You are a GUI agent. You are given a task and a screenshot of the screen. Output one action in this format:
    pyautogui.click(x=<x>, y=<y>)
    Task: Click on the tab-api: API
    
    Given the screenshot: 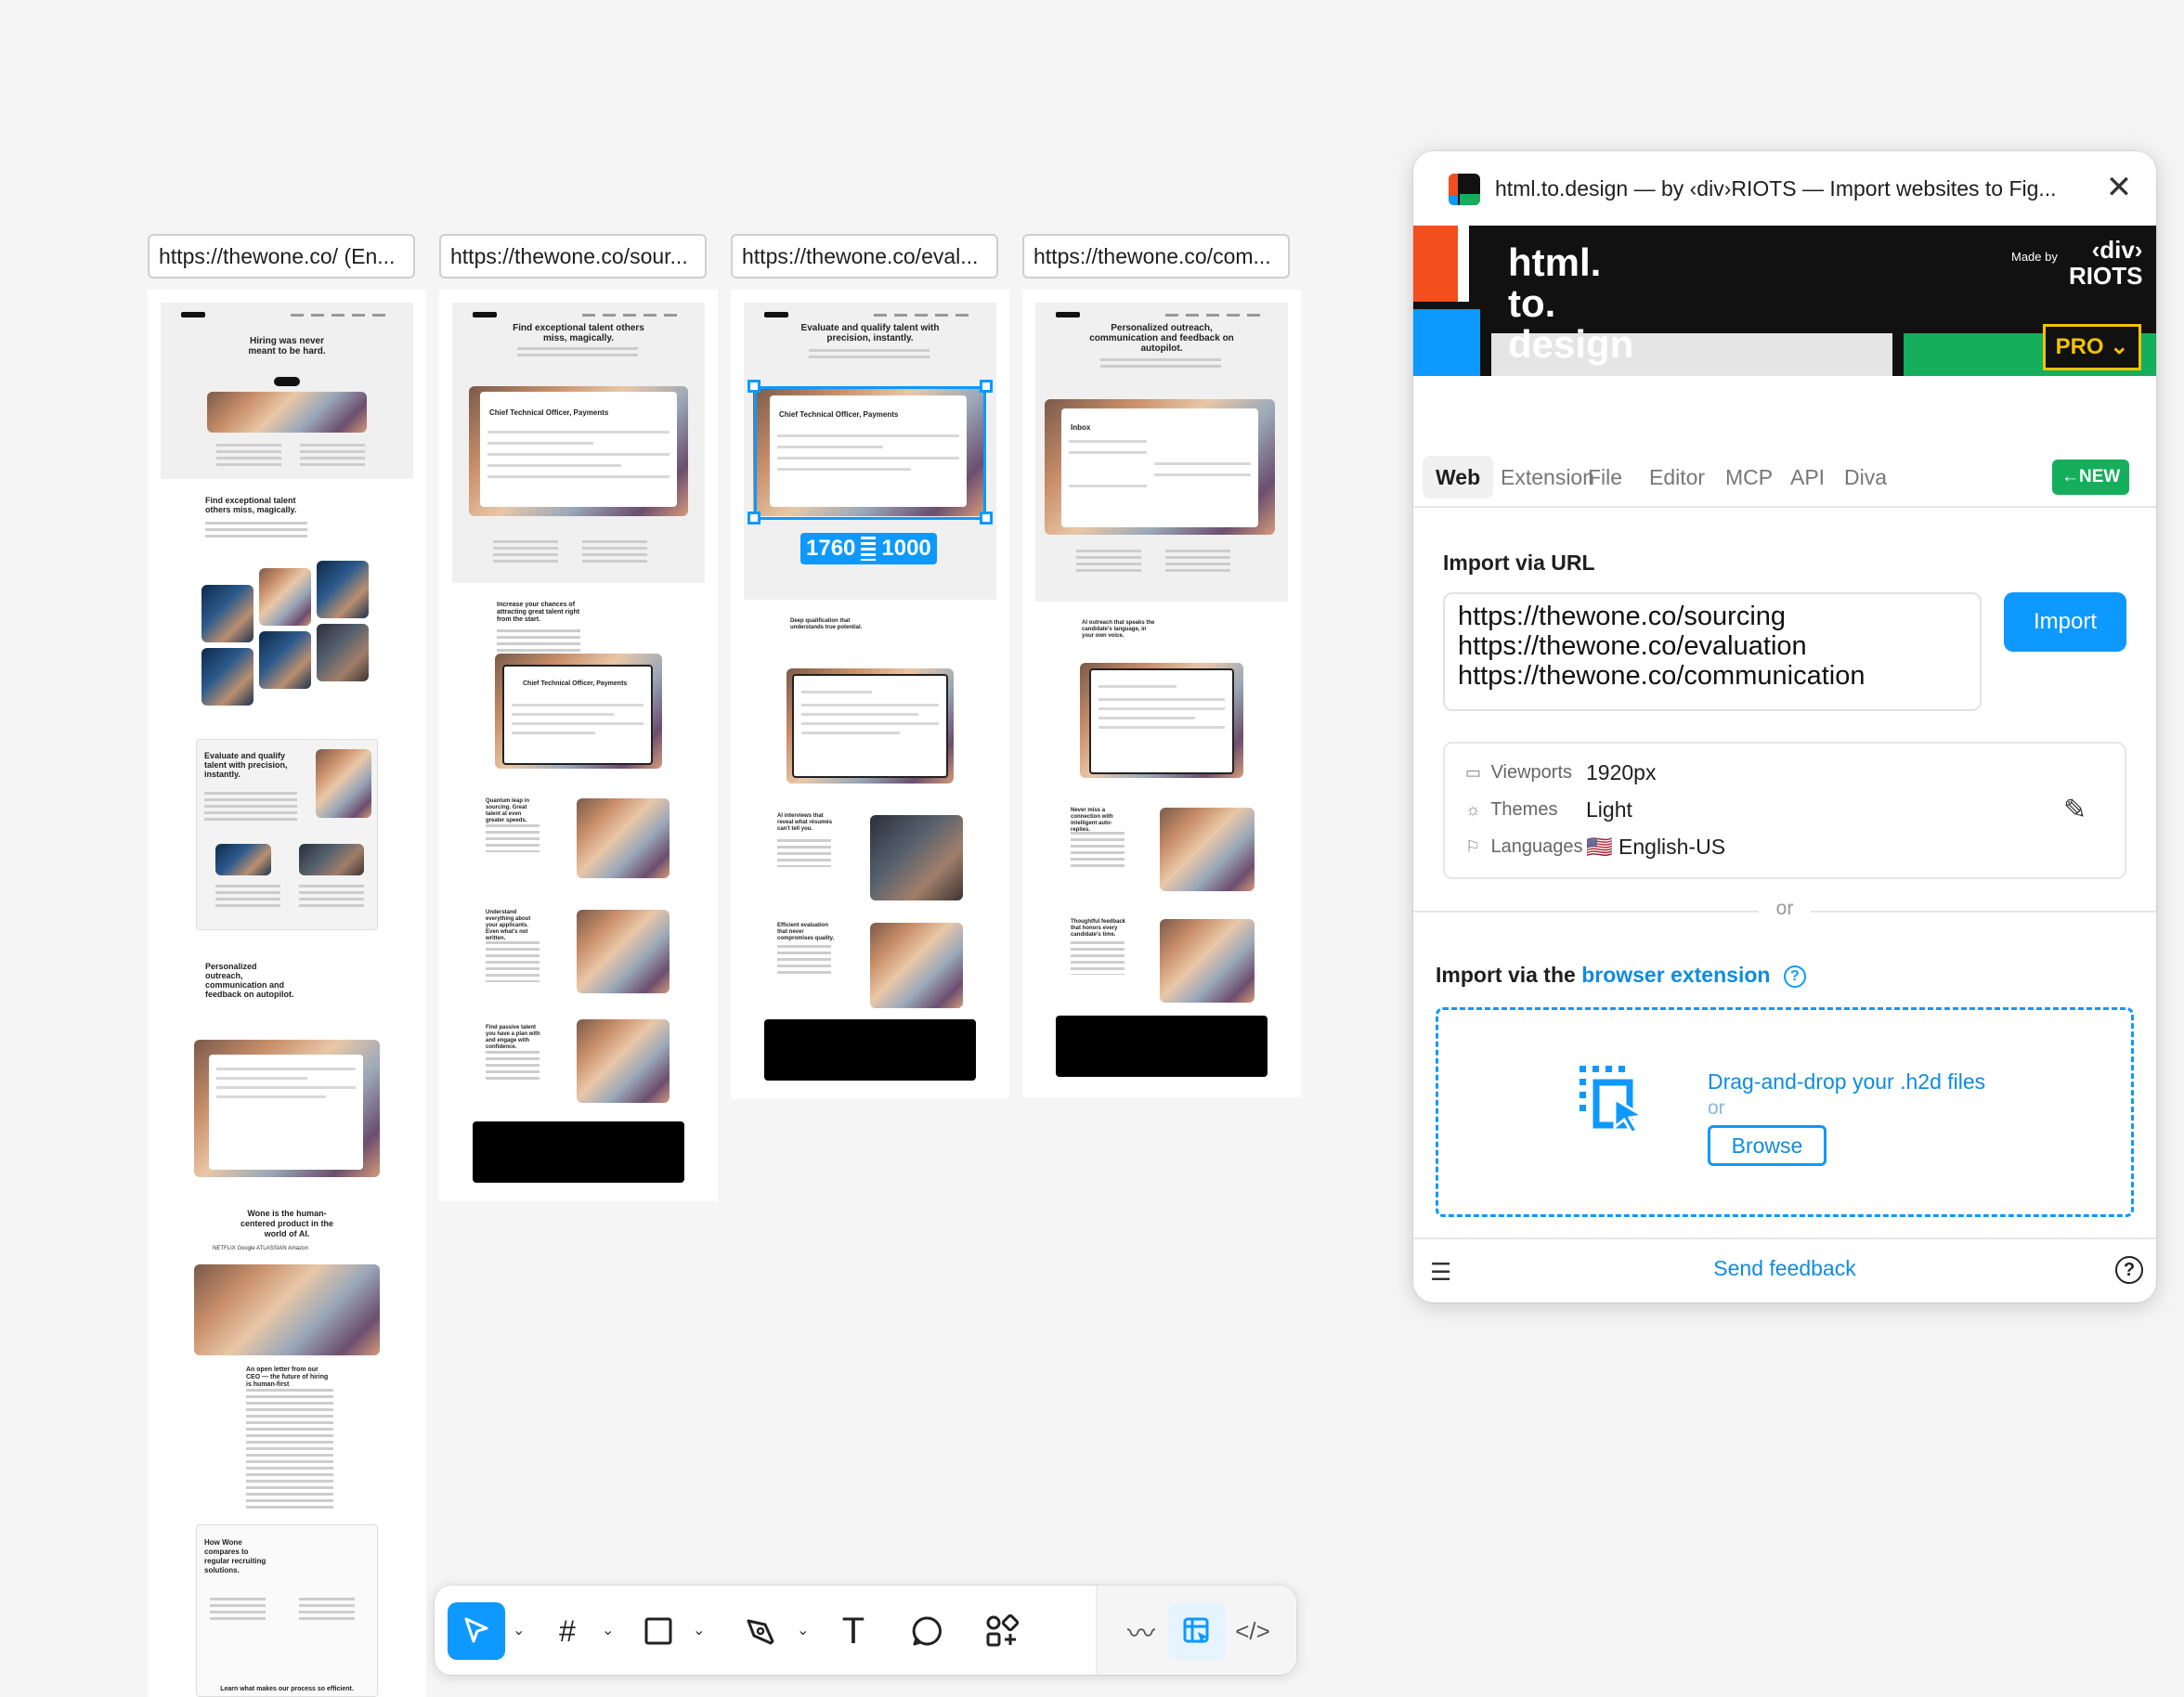 What is the action you would take?
    pyautogui.click(x=1807, y=477)
    